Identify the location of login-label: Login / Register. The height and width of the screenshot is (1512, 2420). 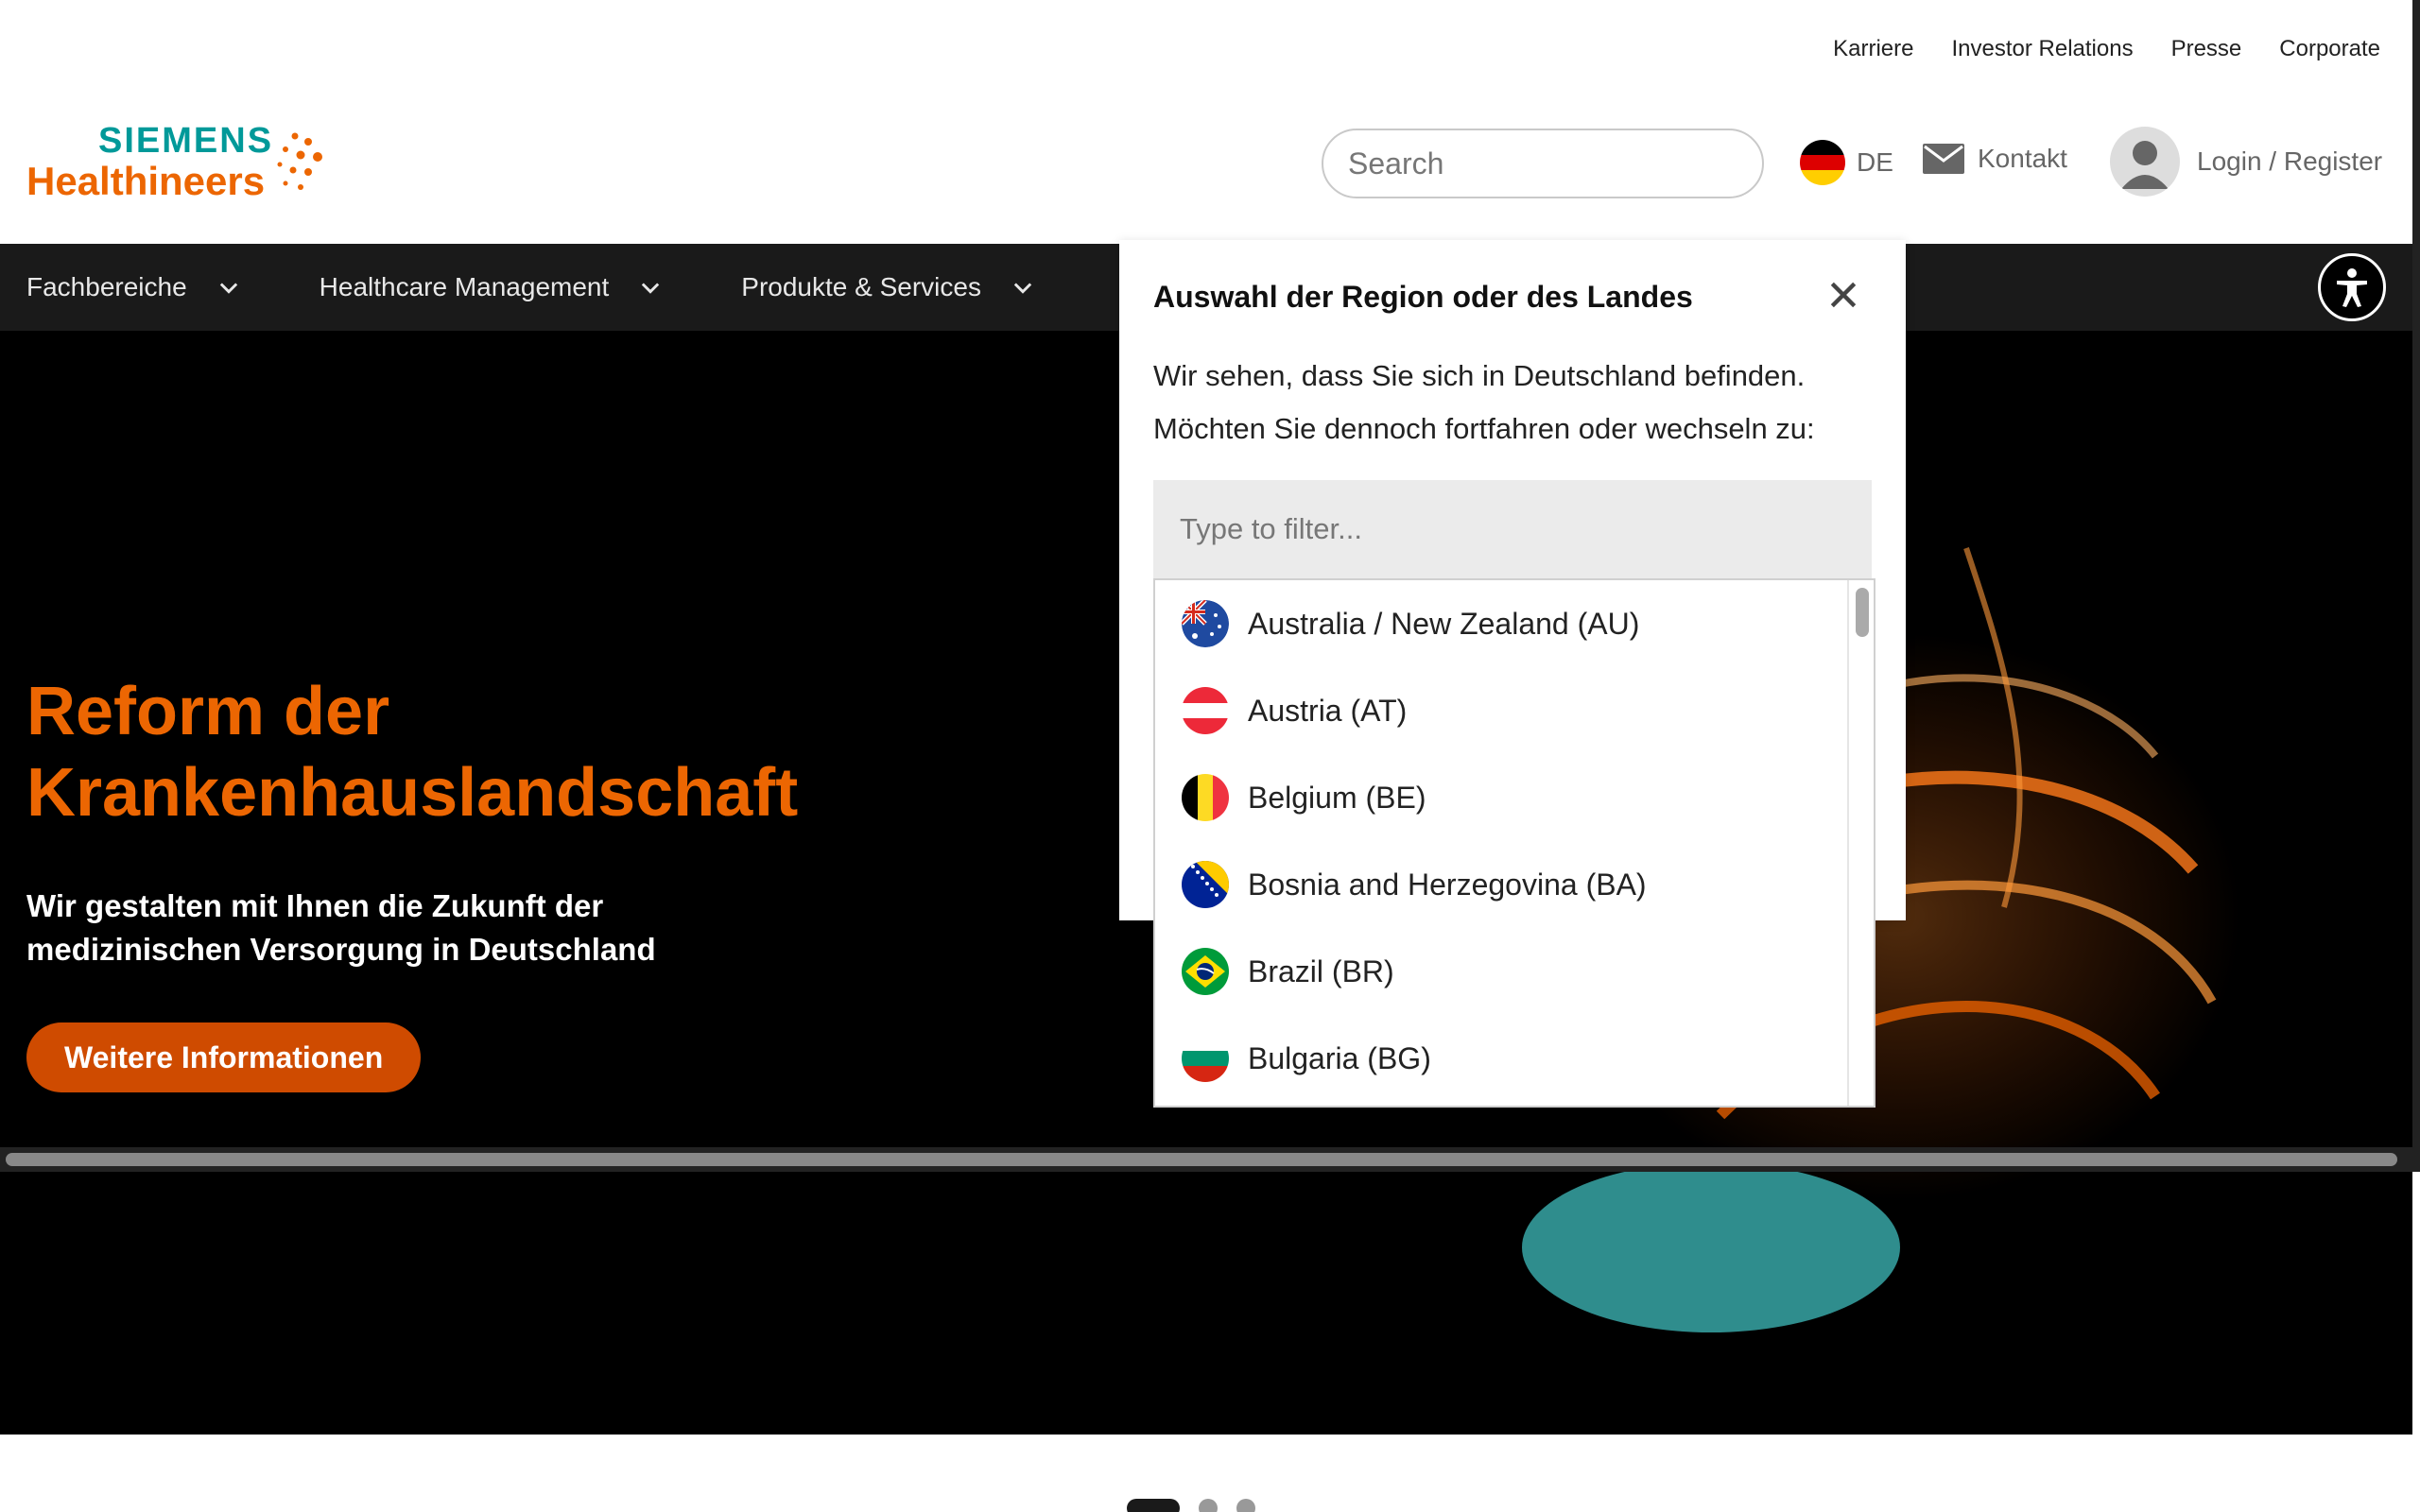
(2290, 161).